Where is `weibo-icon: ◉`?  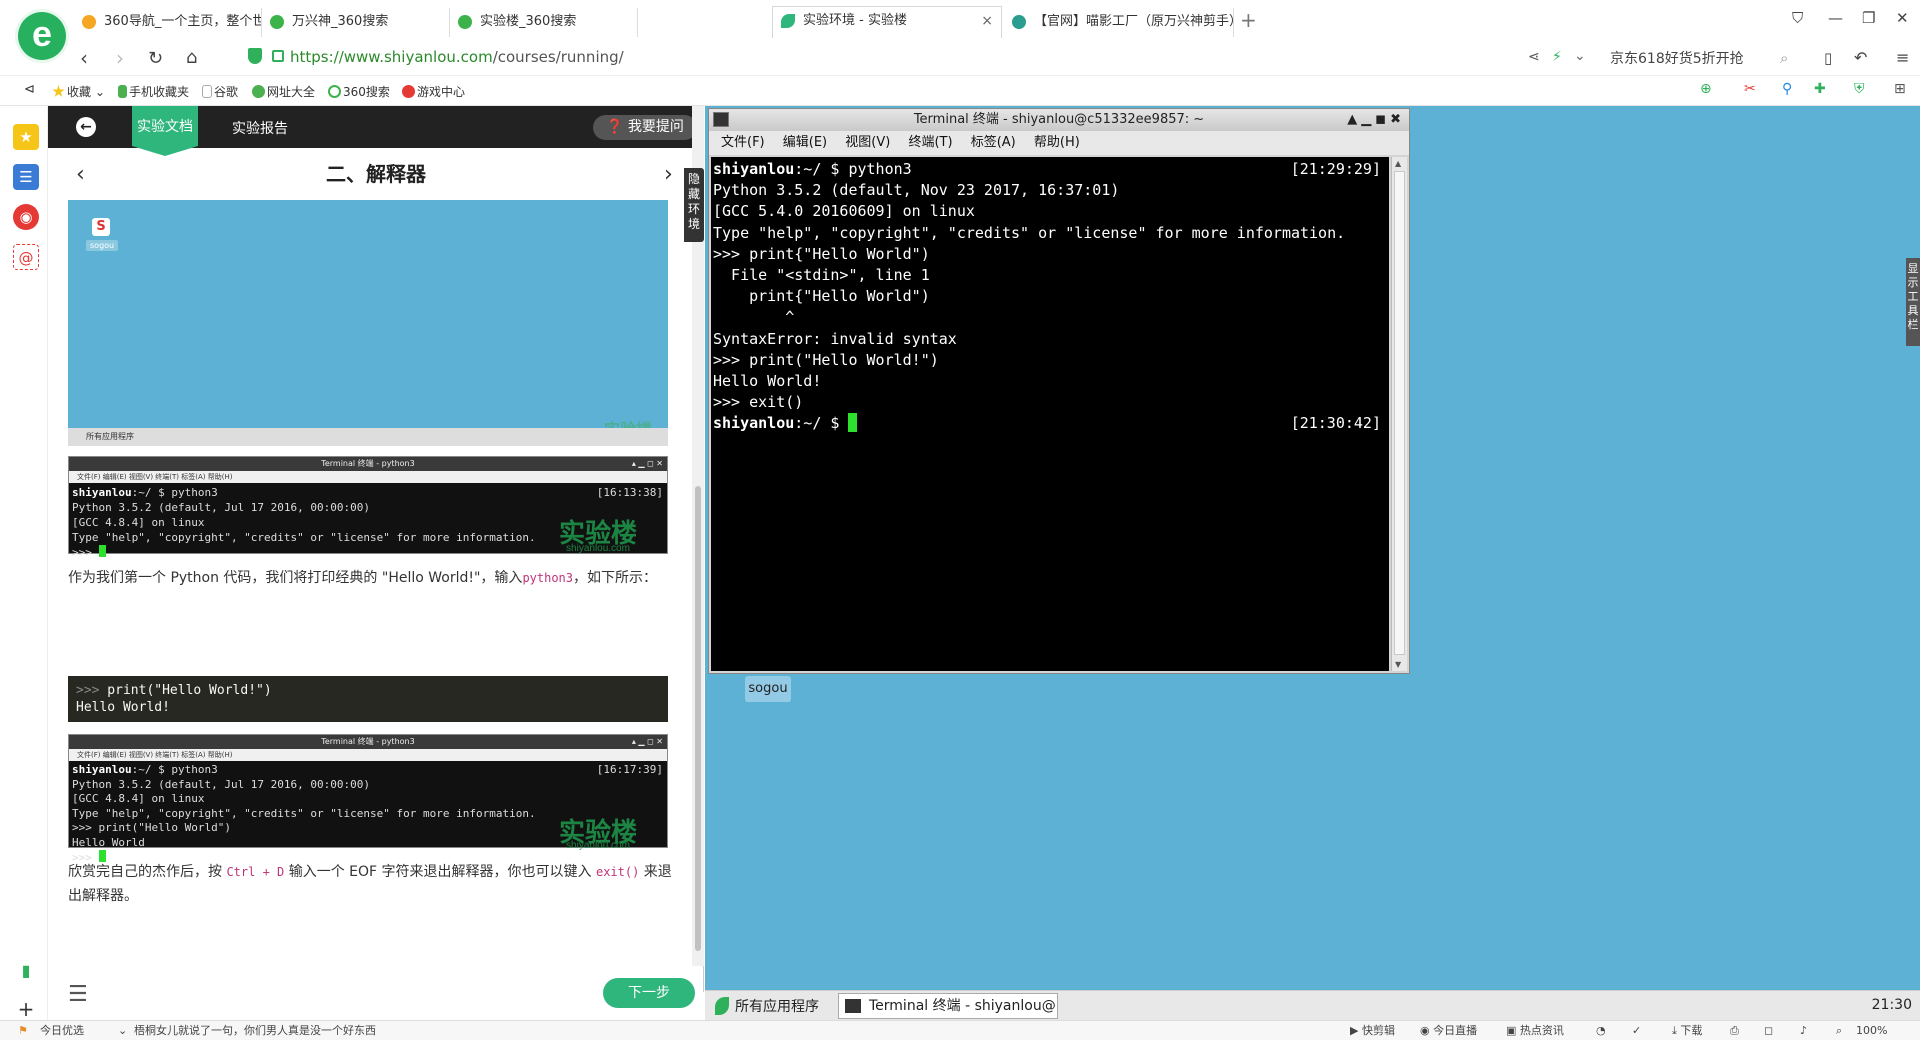
weibo-icon: ◉ is located at coordinates (26, 217).